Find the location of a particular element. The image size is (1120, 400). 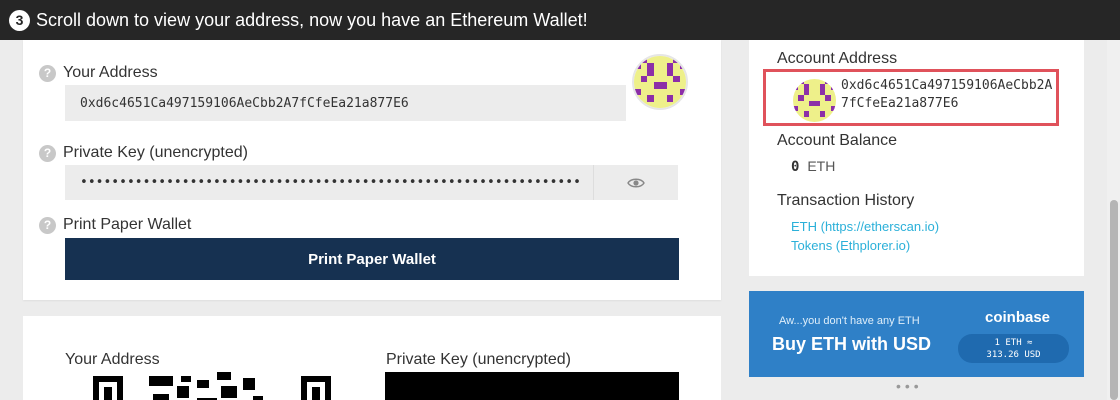

eth-rate-line2: 313.26 USD is located at coordinates (1013, 355).